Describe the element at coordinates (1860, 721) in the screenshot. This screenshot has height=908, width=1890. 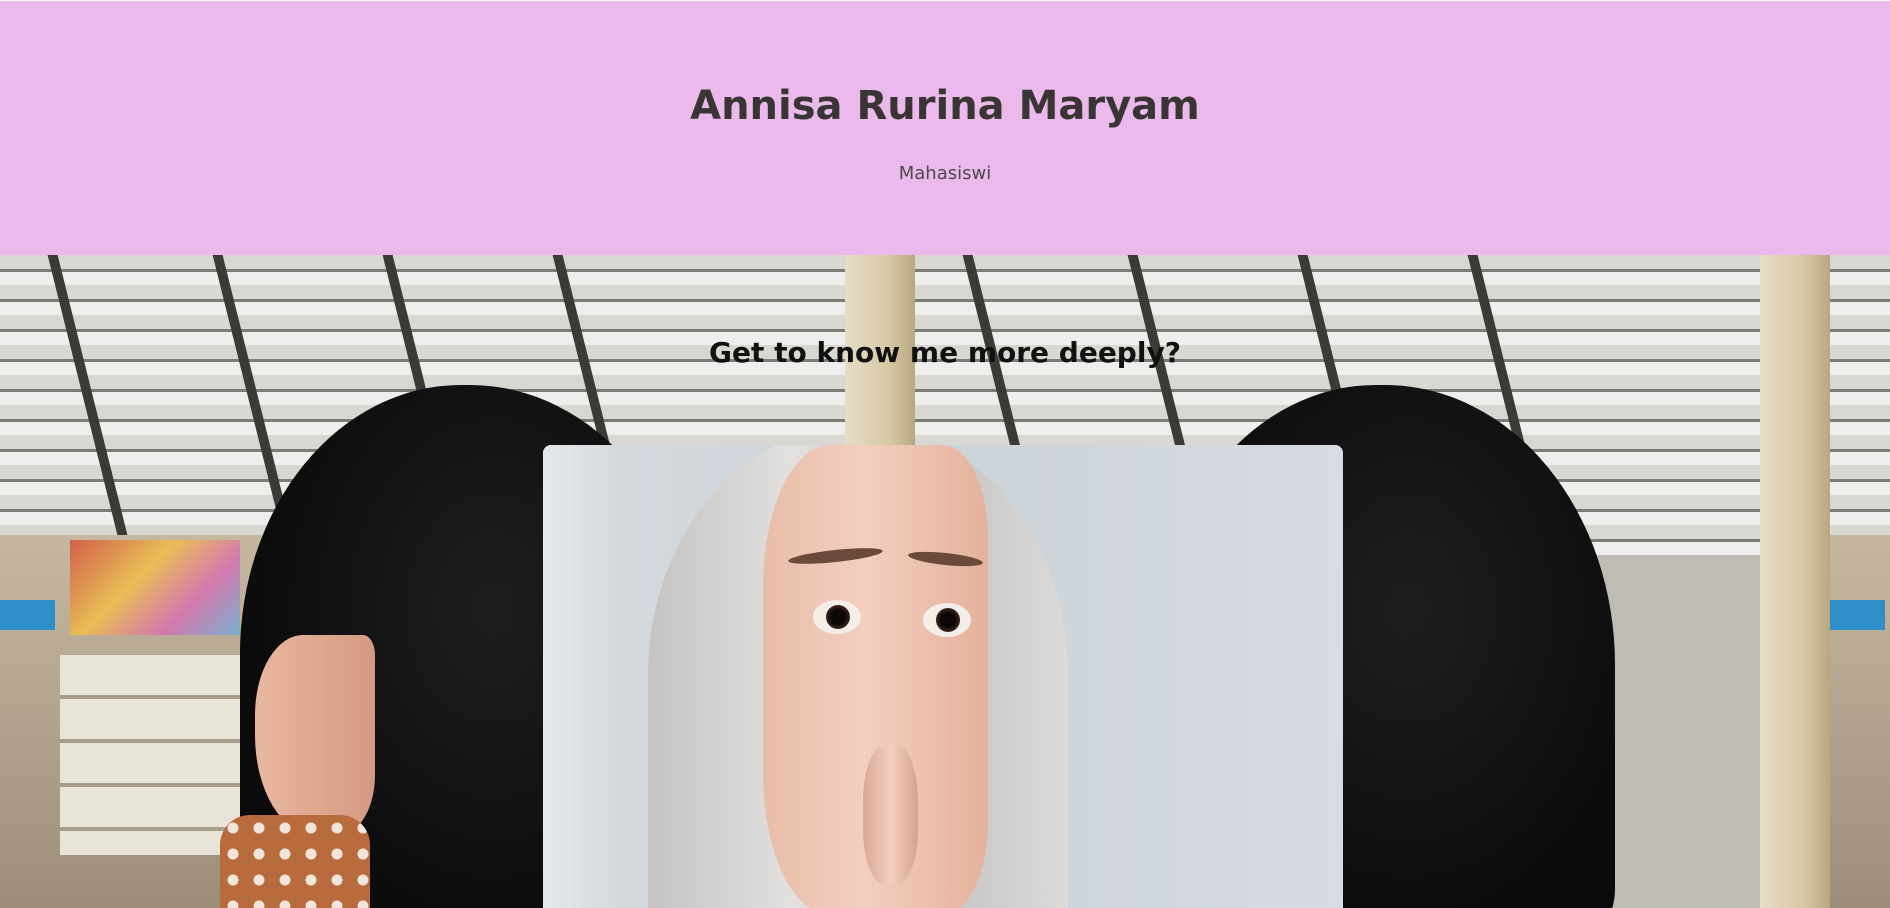
I see `shop-wall` at that location.